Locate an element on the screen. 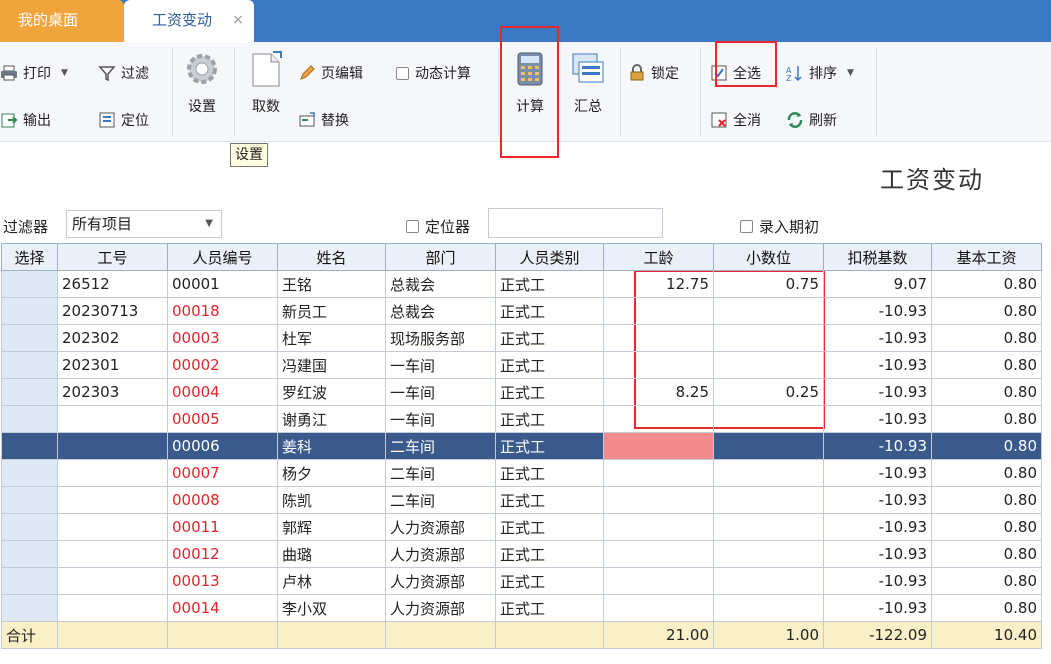 This screenshot has height=664, width=1051. cell-decimal: 0.25 is located at coordinates (768, 392).